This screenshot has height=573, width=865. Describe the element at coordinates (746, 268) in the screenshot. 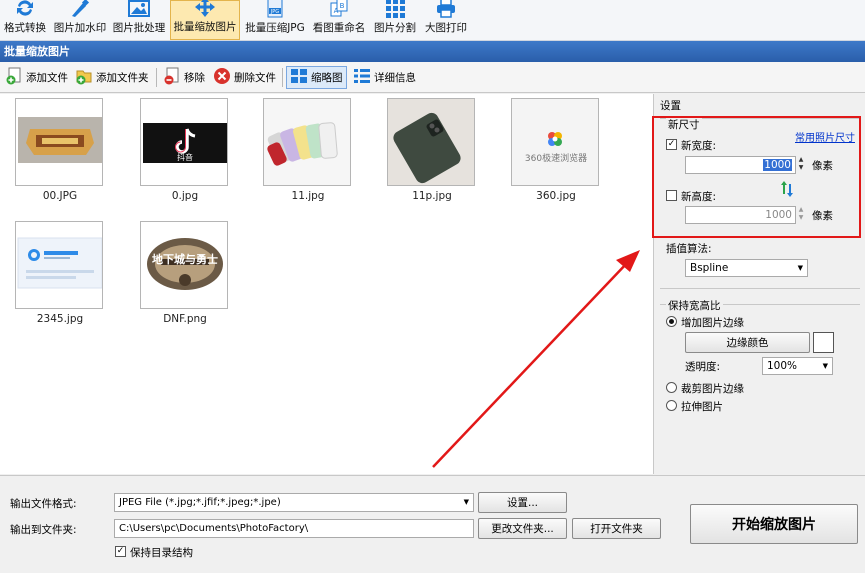

I see `interpolation-select: Bspline ▼` at that location.